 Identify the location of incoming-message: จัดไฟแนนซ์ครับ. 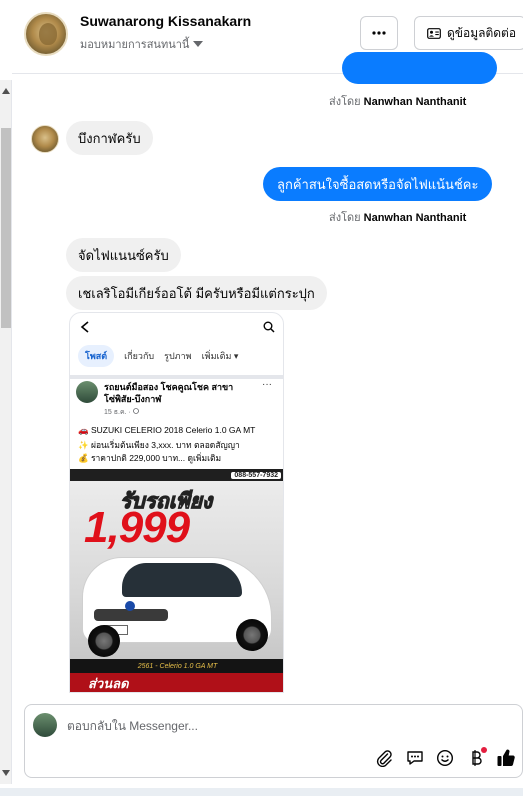
(123, 255).